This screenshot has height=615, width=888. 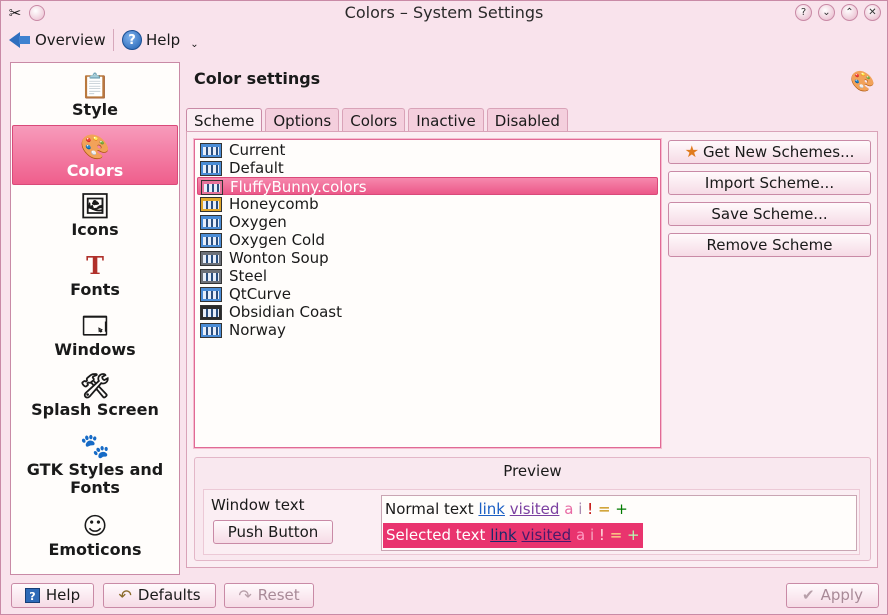 I want to click on sidebar-item-style: 📋 Style, so click(x=95, y=95).